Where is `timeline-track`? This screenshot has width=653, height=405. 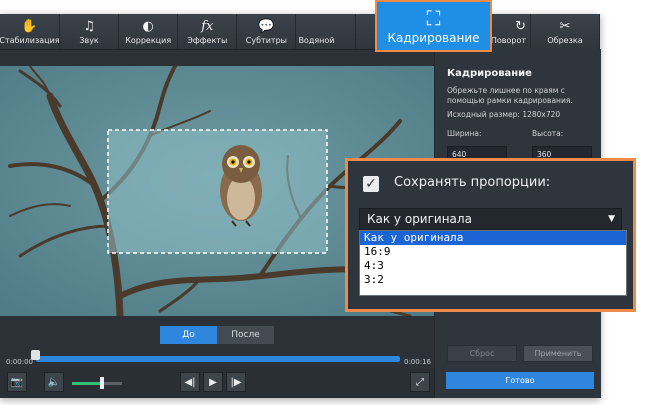 timeline-track is located at coordinates (218, 359).